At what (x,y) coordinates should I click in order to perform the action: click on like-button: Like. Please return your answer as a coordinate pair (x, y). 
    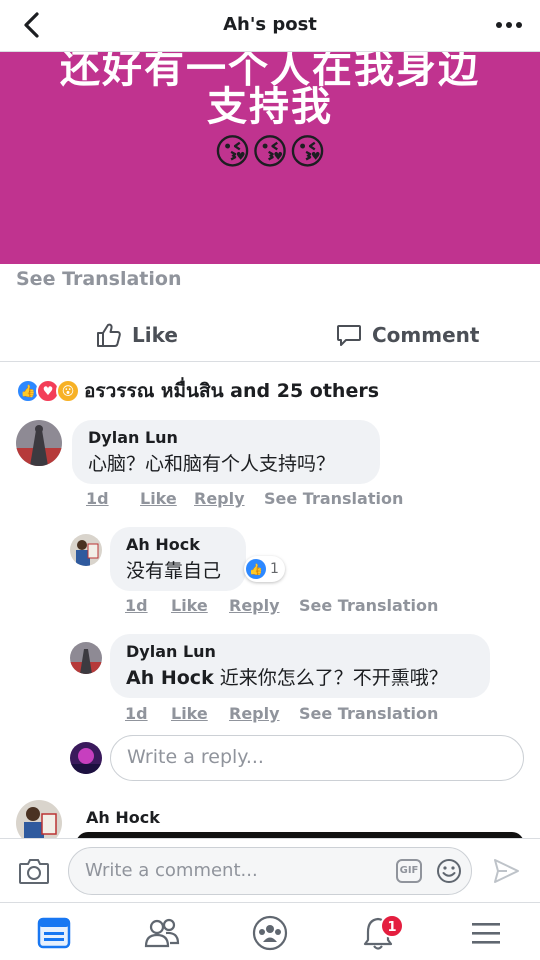
    Looking at the image, I should click on (137, 335).